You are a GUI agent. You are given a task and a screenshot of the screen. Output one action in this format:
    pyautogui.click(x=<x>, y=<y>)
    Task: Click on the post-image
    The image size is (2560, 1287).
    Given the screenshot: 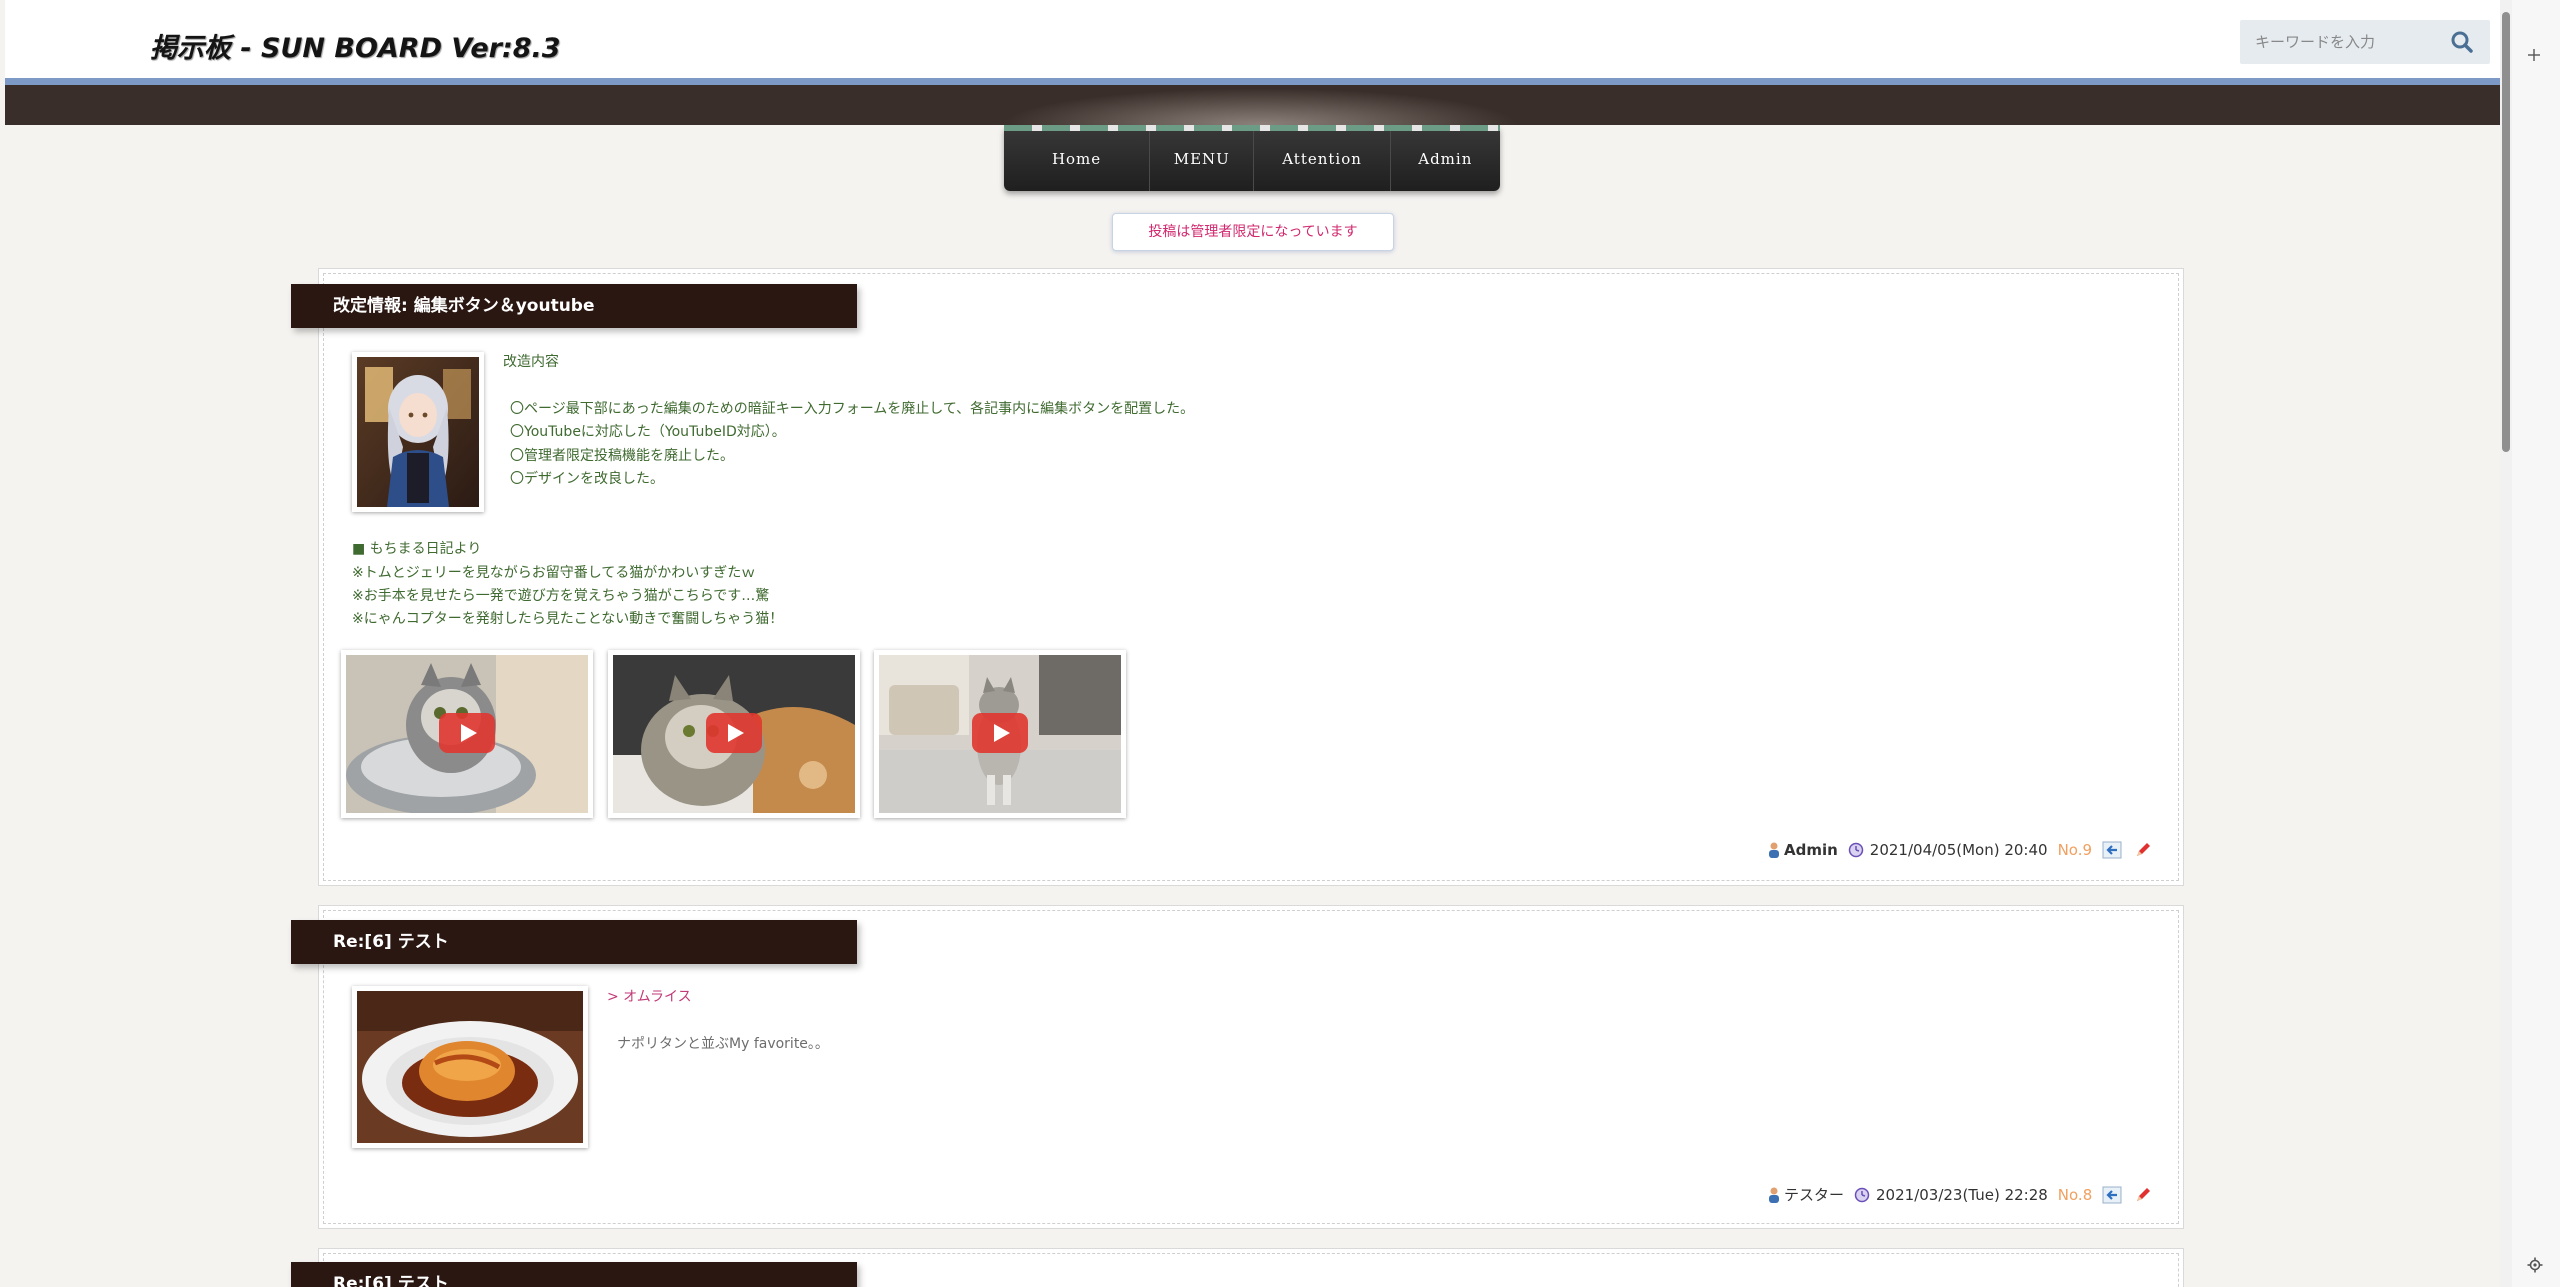 What is the action you would take?
    pyautogui.click(x=470, y=1067)
    